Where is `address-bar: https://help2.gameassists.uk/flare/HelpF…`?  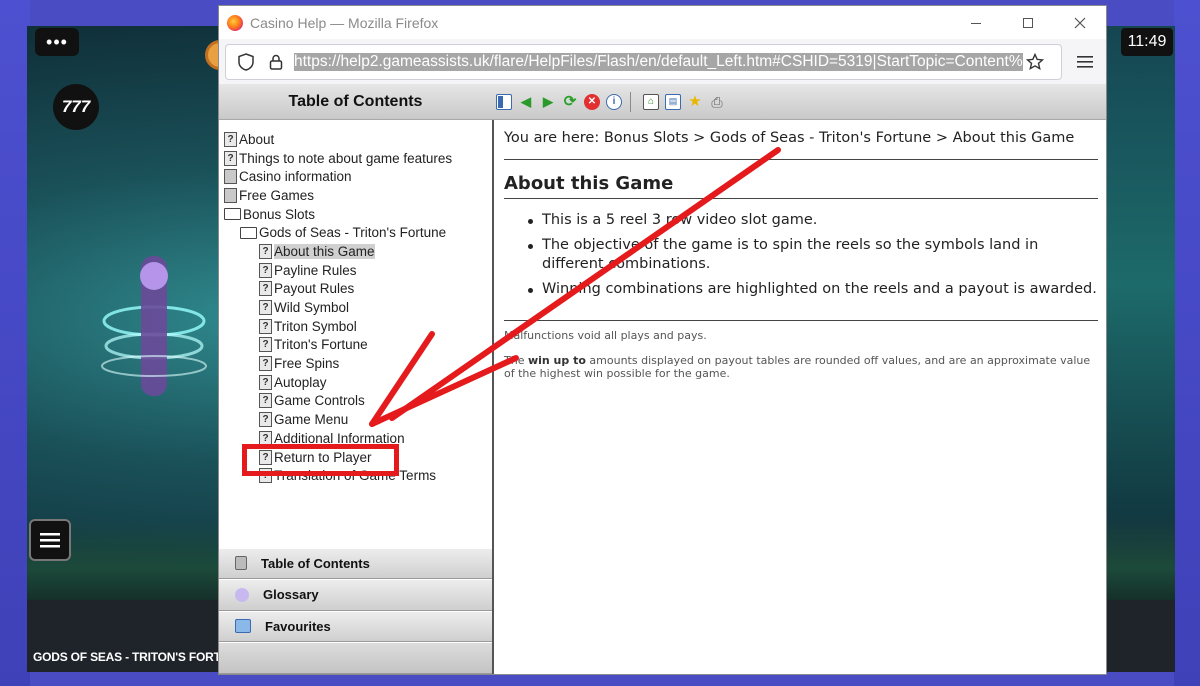
address-bar: https://help2.gameassists.uk/flare/HelpF… is located at coordinates (643, 61).